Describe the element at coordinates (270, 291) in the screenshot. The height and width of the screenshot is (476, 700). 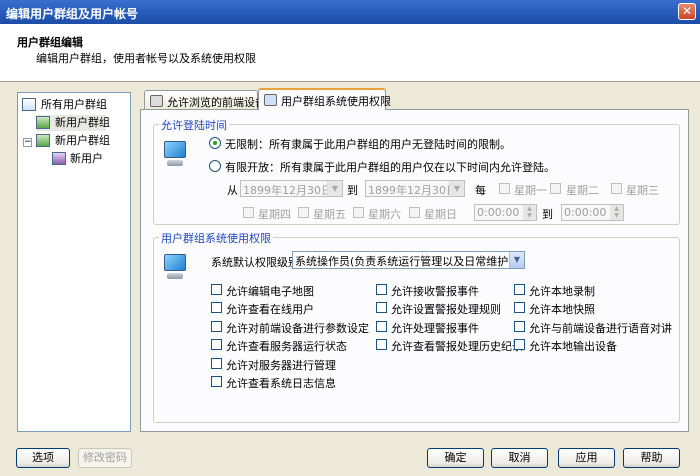
I see `perm-label: 允许编辑电子地图` at that location.